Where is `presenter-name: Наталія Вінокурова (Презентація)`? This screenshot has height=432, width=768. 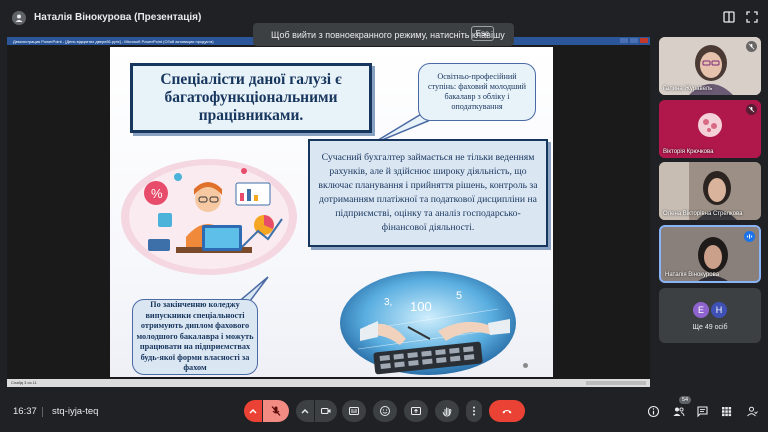 presenter-name: Наталія Вінокурова (Презентація) is located at coordinates (118, 17).